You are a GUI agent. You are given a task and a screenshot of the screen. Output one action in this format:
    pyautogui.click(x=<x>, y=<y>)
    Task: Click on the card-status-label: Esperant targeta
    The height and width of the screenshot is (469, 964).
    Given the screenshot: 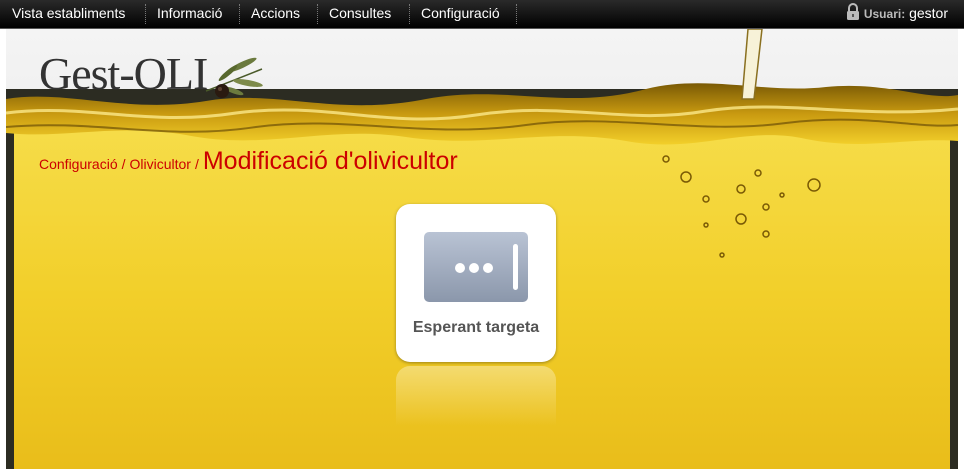 What is the action you would take?
    pyautogui.click(x=476, y=327)
    